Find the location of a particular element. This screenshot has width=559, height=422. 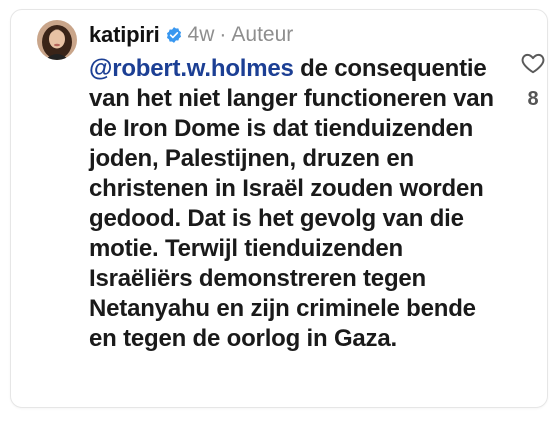

avatar is located at coordinates (57, 40).